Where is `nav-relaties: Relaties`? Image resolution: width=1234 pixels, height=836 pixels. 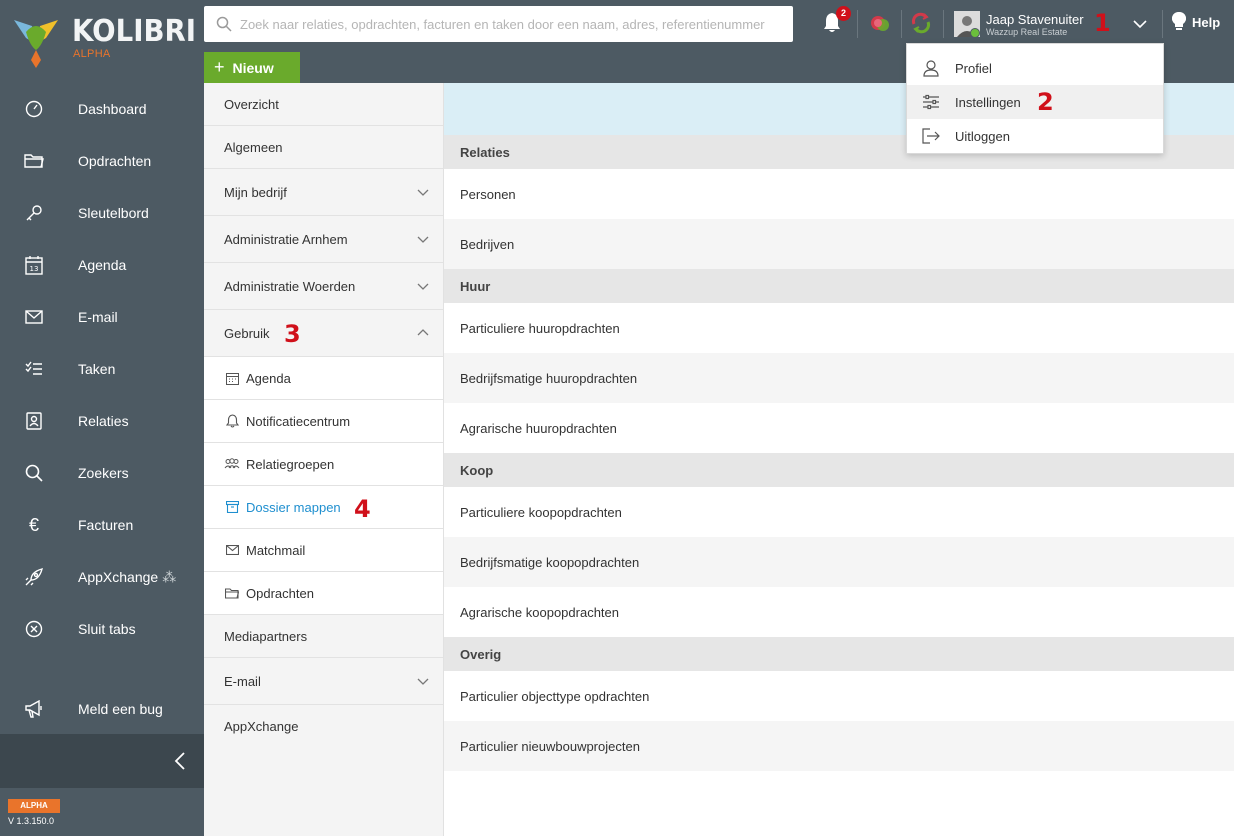 nav-relaties: Relaties is located at coordinates (102, 421).